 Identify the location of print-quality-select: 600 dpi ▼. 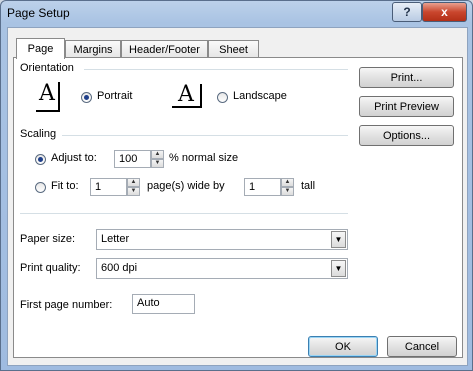
(222, 268).